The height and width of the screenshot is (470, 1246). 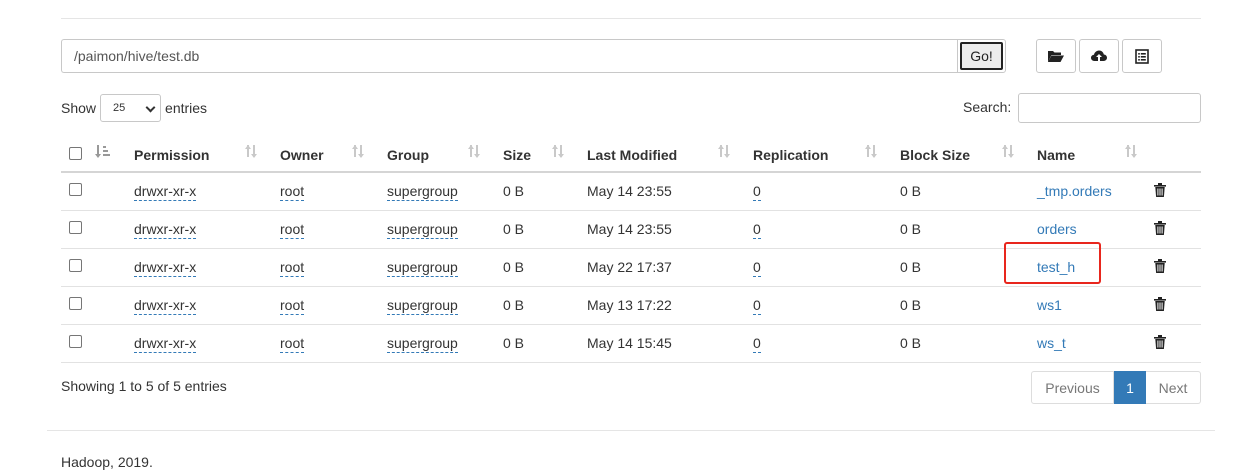 I want to click on column-block-size: Block Size, so click(x=956, y=153).